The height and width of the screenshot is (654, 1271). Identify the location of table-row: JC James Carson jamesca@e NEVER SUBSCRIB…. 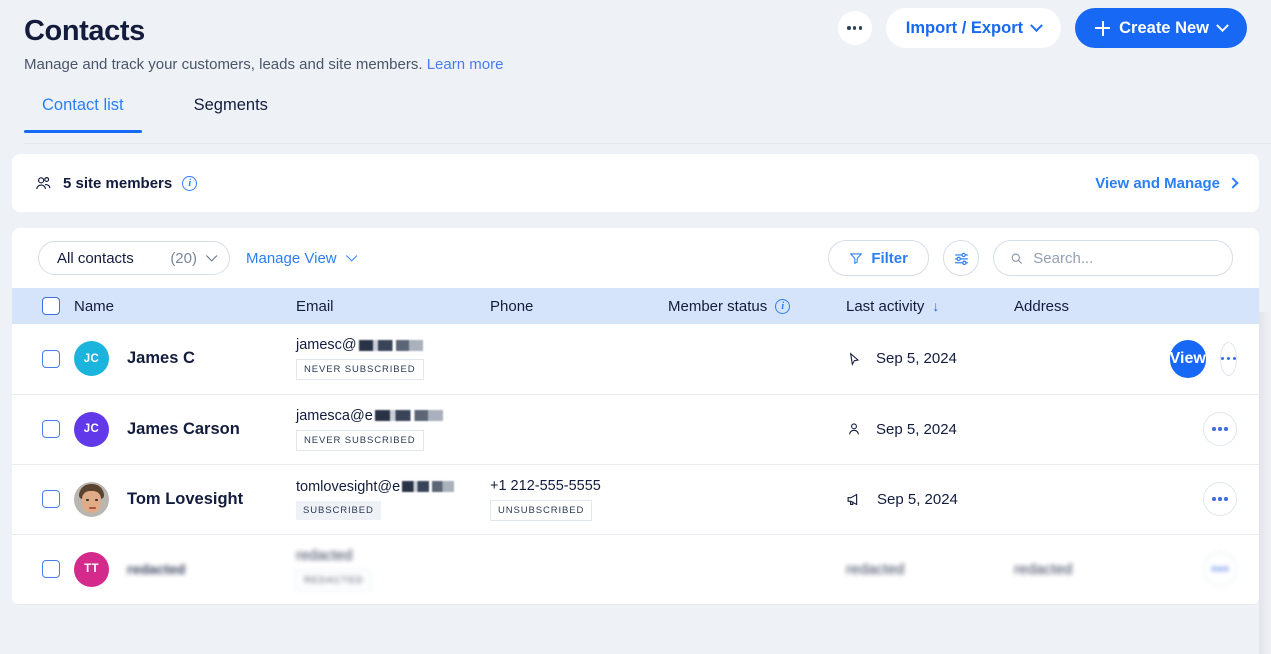
(635, 429).